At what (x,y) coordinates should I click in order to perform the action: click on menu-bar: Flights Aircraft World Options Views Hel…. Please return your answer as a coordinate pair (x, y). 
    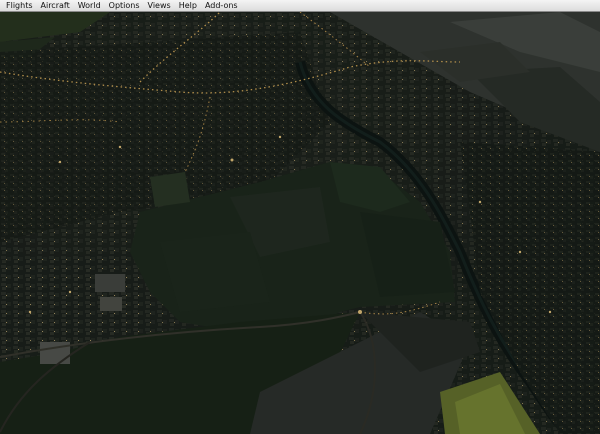
    Looking at the image, I should click on (300, 6).